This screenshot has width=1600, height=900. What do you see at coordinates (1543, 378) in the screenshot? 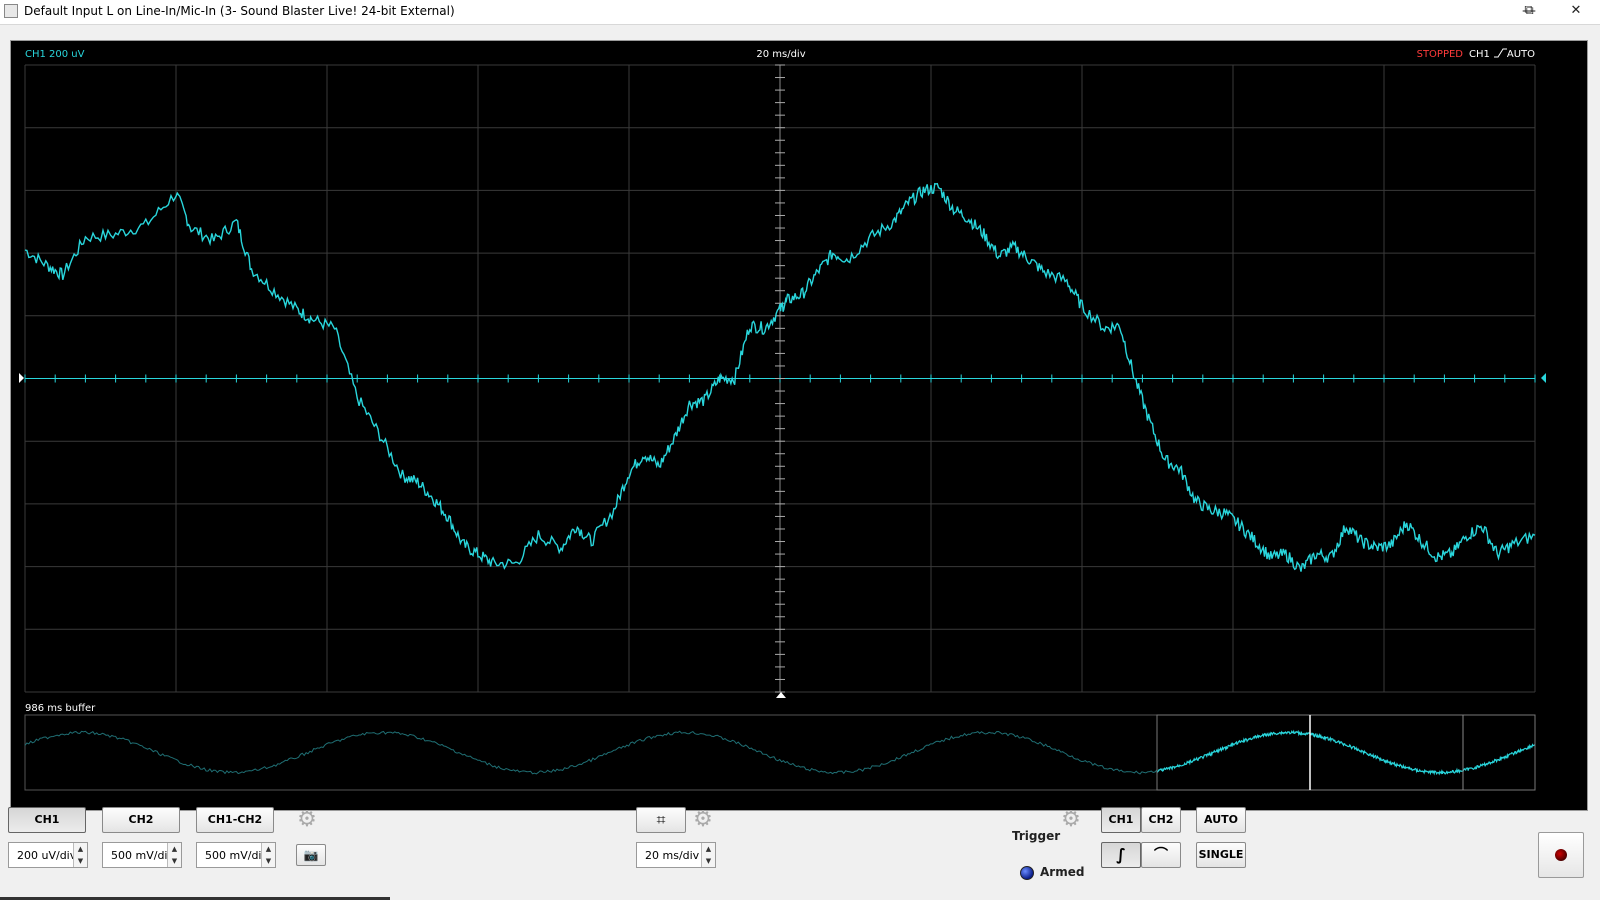
I see `trigger-level-marker-icon` at bounding box center [1543, 378].